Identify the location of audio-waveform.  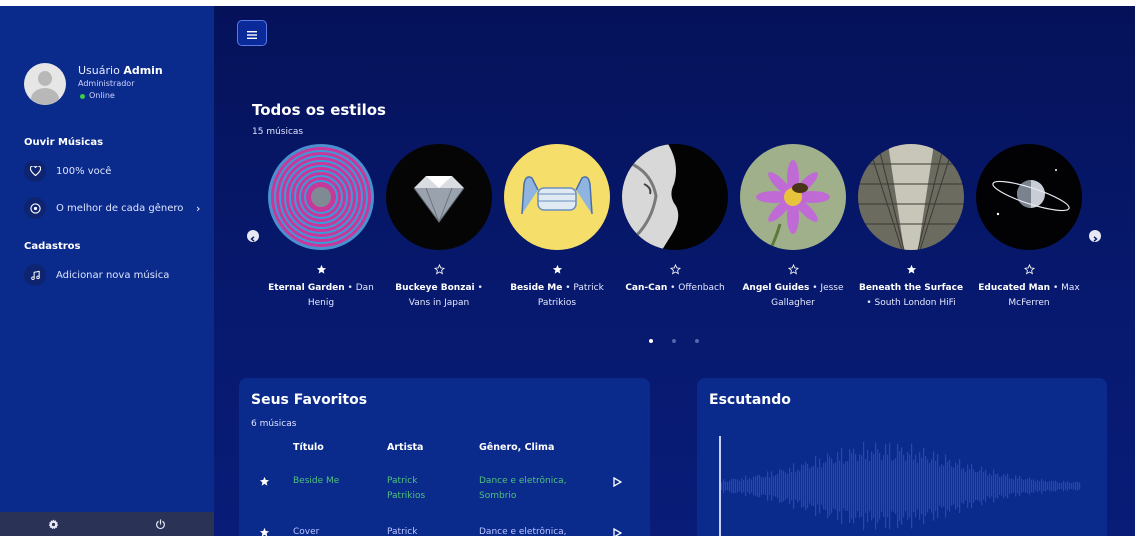
(904, 486).